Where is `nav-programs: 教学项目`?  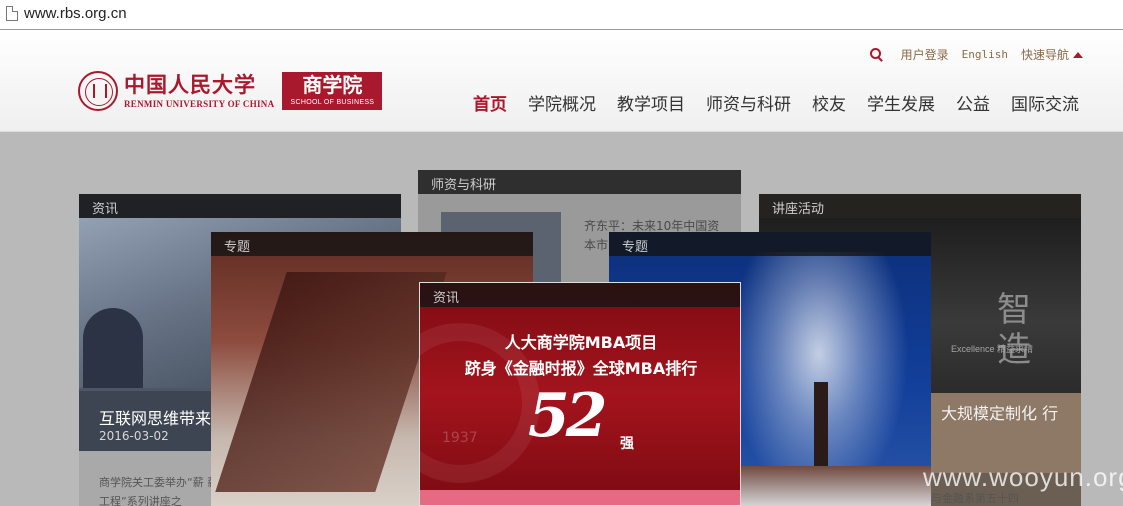 nav-programs: 教学项目 is located at coordinates (651, 102).